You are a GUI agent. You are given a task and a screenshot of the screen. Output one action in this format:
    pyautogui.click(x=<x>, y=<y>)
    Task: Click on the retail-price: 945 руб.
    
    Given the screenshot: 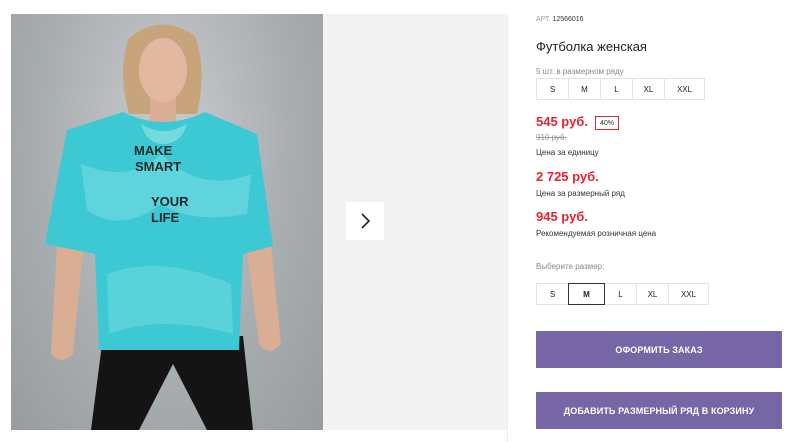 What is the action you would take?
    pyautogui.click(x=562, y=216)
    